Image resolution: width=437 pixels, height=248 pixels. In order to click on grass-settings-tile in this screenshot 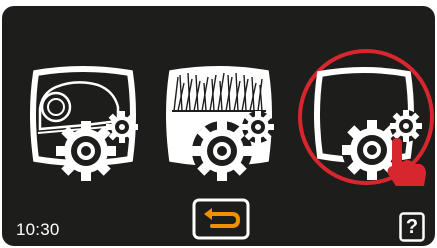, I will do `click(219, 122)`.